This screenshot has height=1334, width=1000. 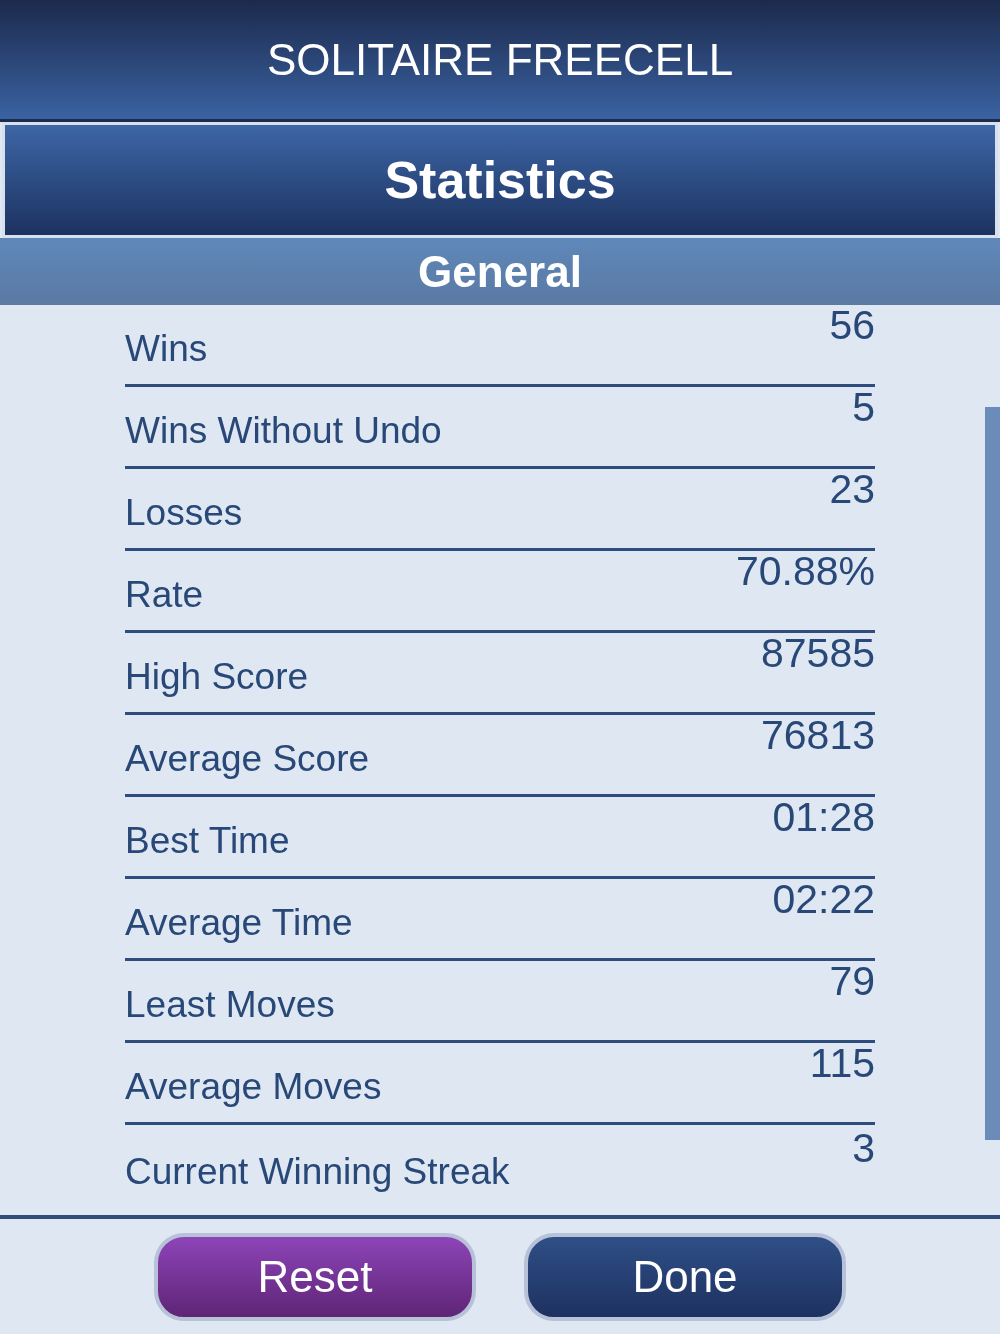 What do you see at coordinates (992, 773) in the screenshot?
I see `scrollbar-thumb` at bounding box center [992, 773].